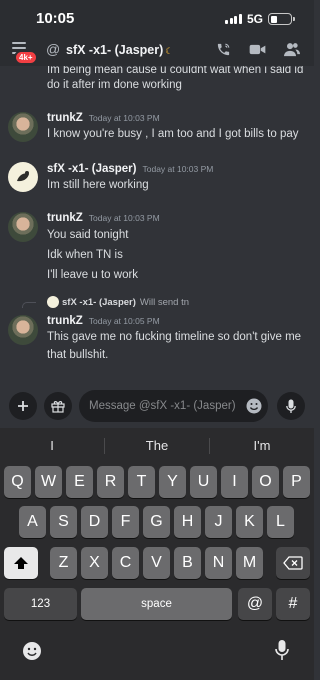 The height and width of the screenshot is (680, 320). Describe the element at coordinates (99, 302) in the screenshot. I see `reply-author: sfX -x1- (Jasper)` at that location.